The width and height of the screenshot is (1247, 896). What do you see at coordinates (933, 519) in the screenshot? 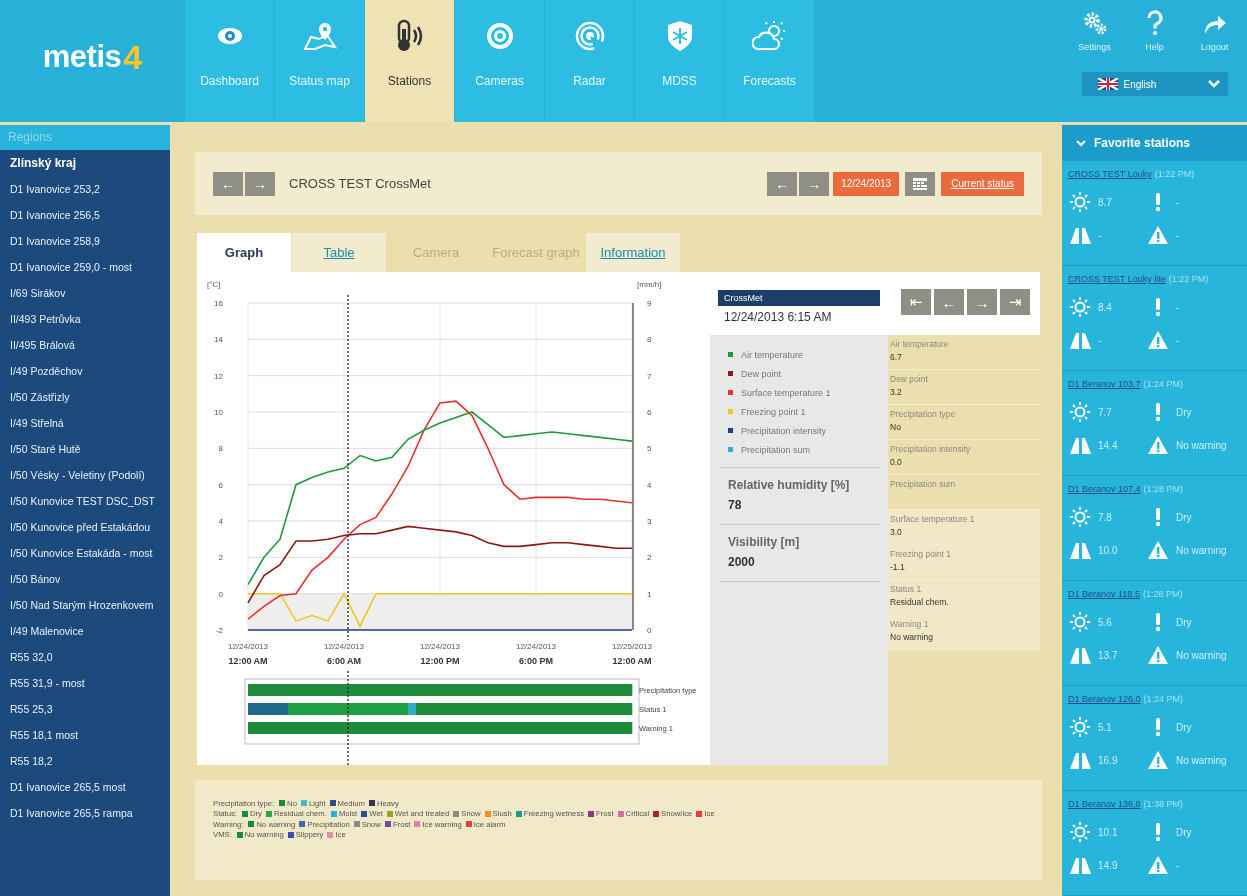
I see `value-label: Surface temperature 1` at bounding box center [933, 519].